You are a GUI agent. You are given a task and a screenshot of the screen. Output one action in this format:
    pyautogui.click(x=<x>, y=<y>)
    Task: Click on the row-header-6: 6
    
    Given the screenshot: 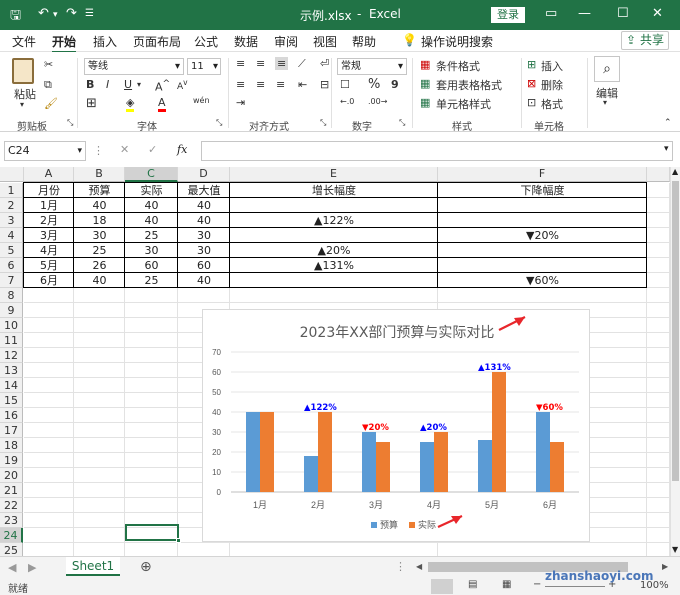 What is the action you would take?
    pyautogui.click(x=11, y=265)
    